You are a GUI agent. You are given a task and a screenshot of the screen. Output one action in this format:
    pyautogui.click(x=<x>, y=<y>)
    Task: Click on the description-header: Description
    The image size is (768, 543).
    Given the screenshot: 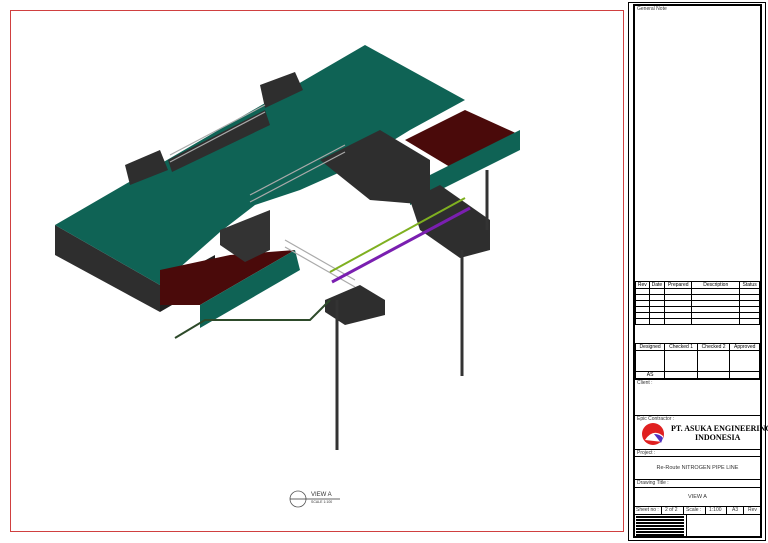 What is the action you would take?
    pyautogui.click(x=716, y=285)
    